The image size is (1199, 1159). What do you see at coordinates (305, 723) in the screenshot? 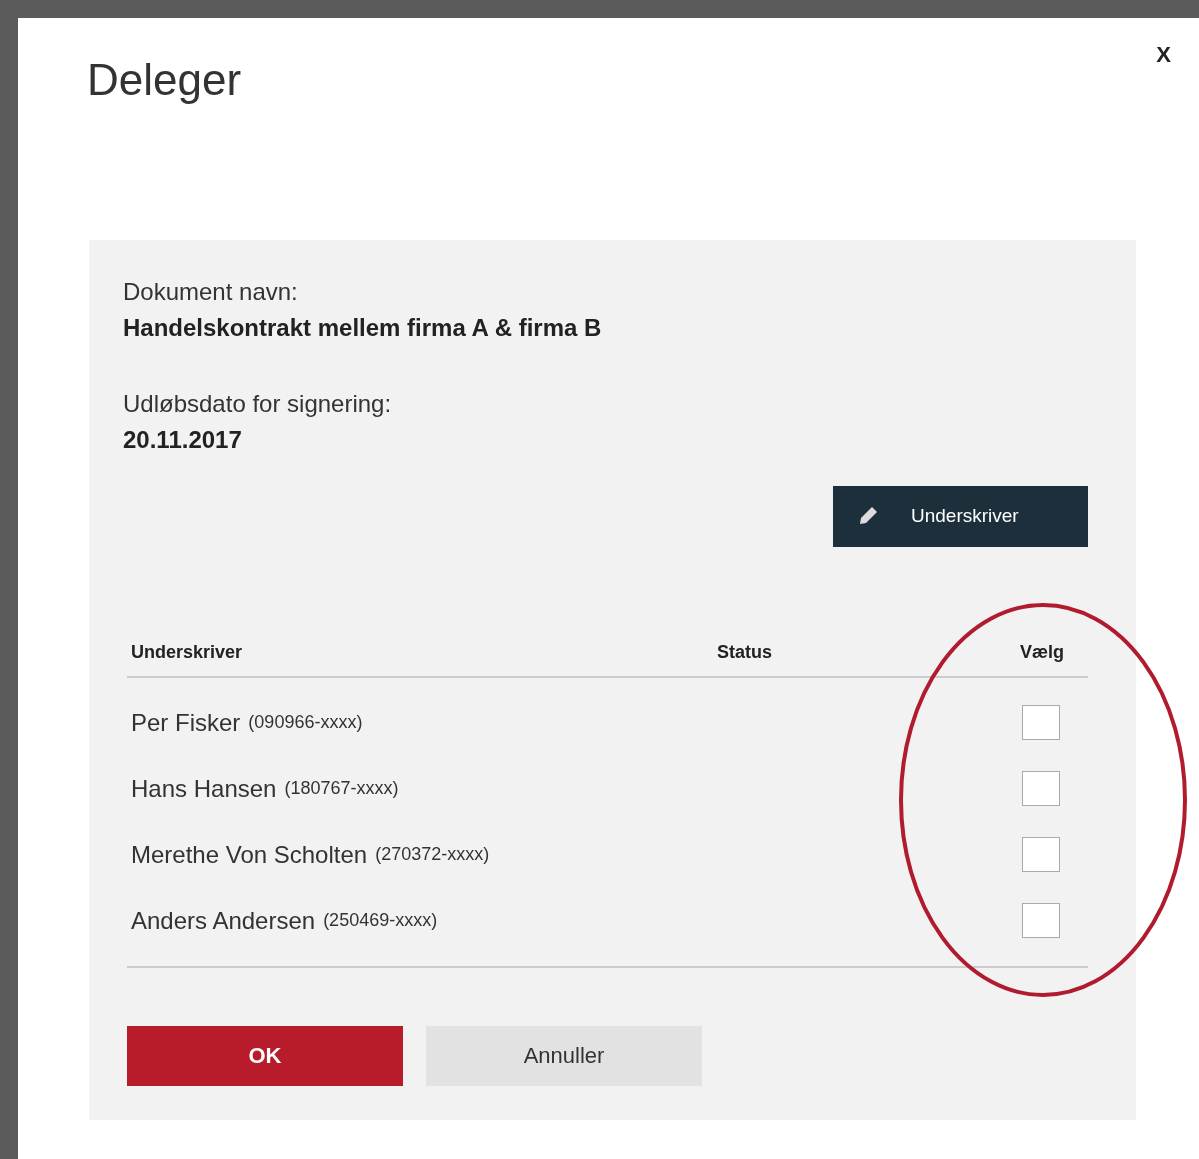
I see `signer-id: (090966-xxxx)` at bounding box center [305, 723].